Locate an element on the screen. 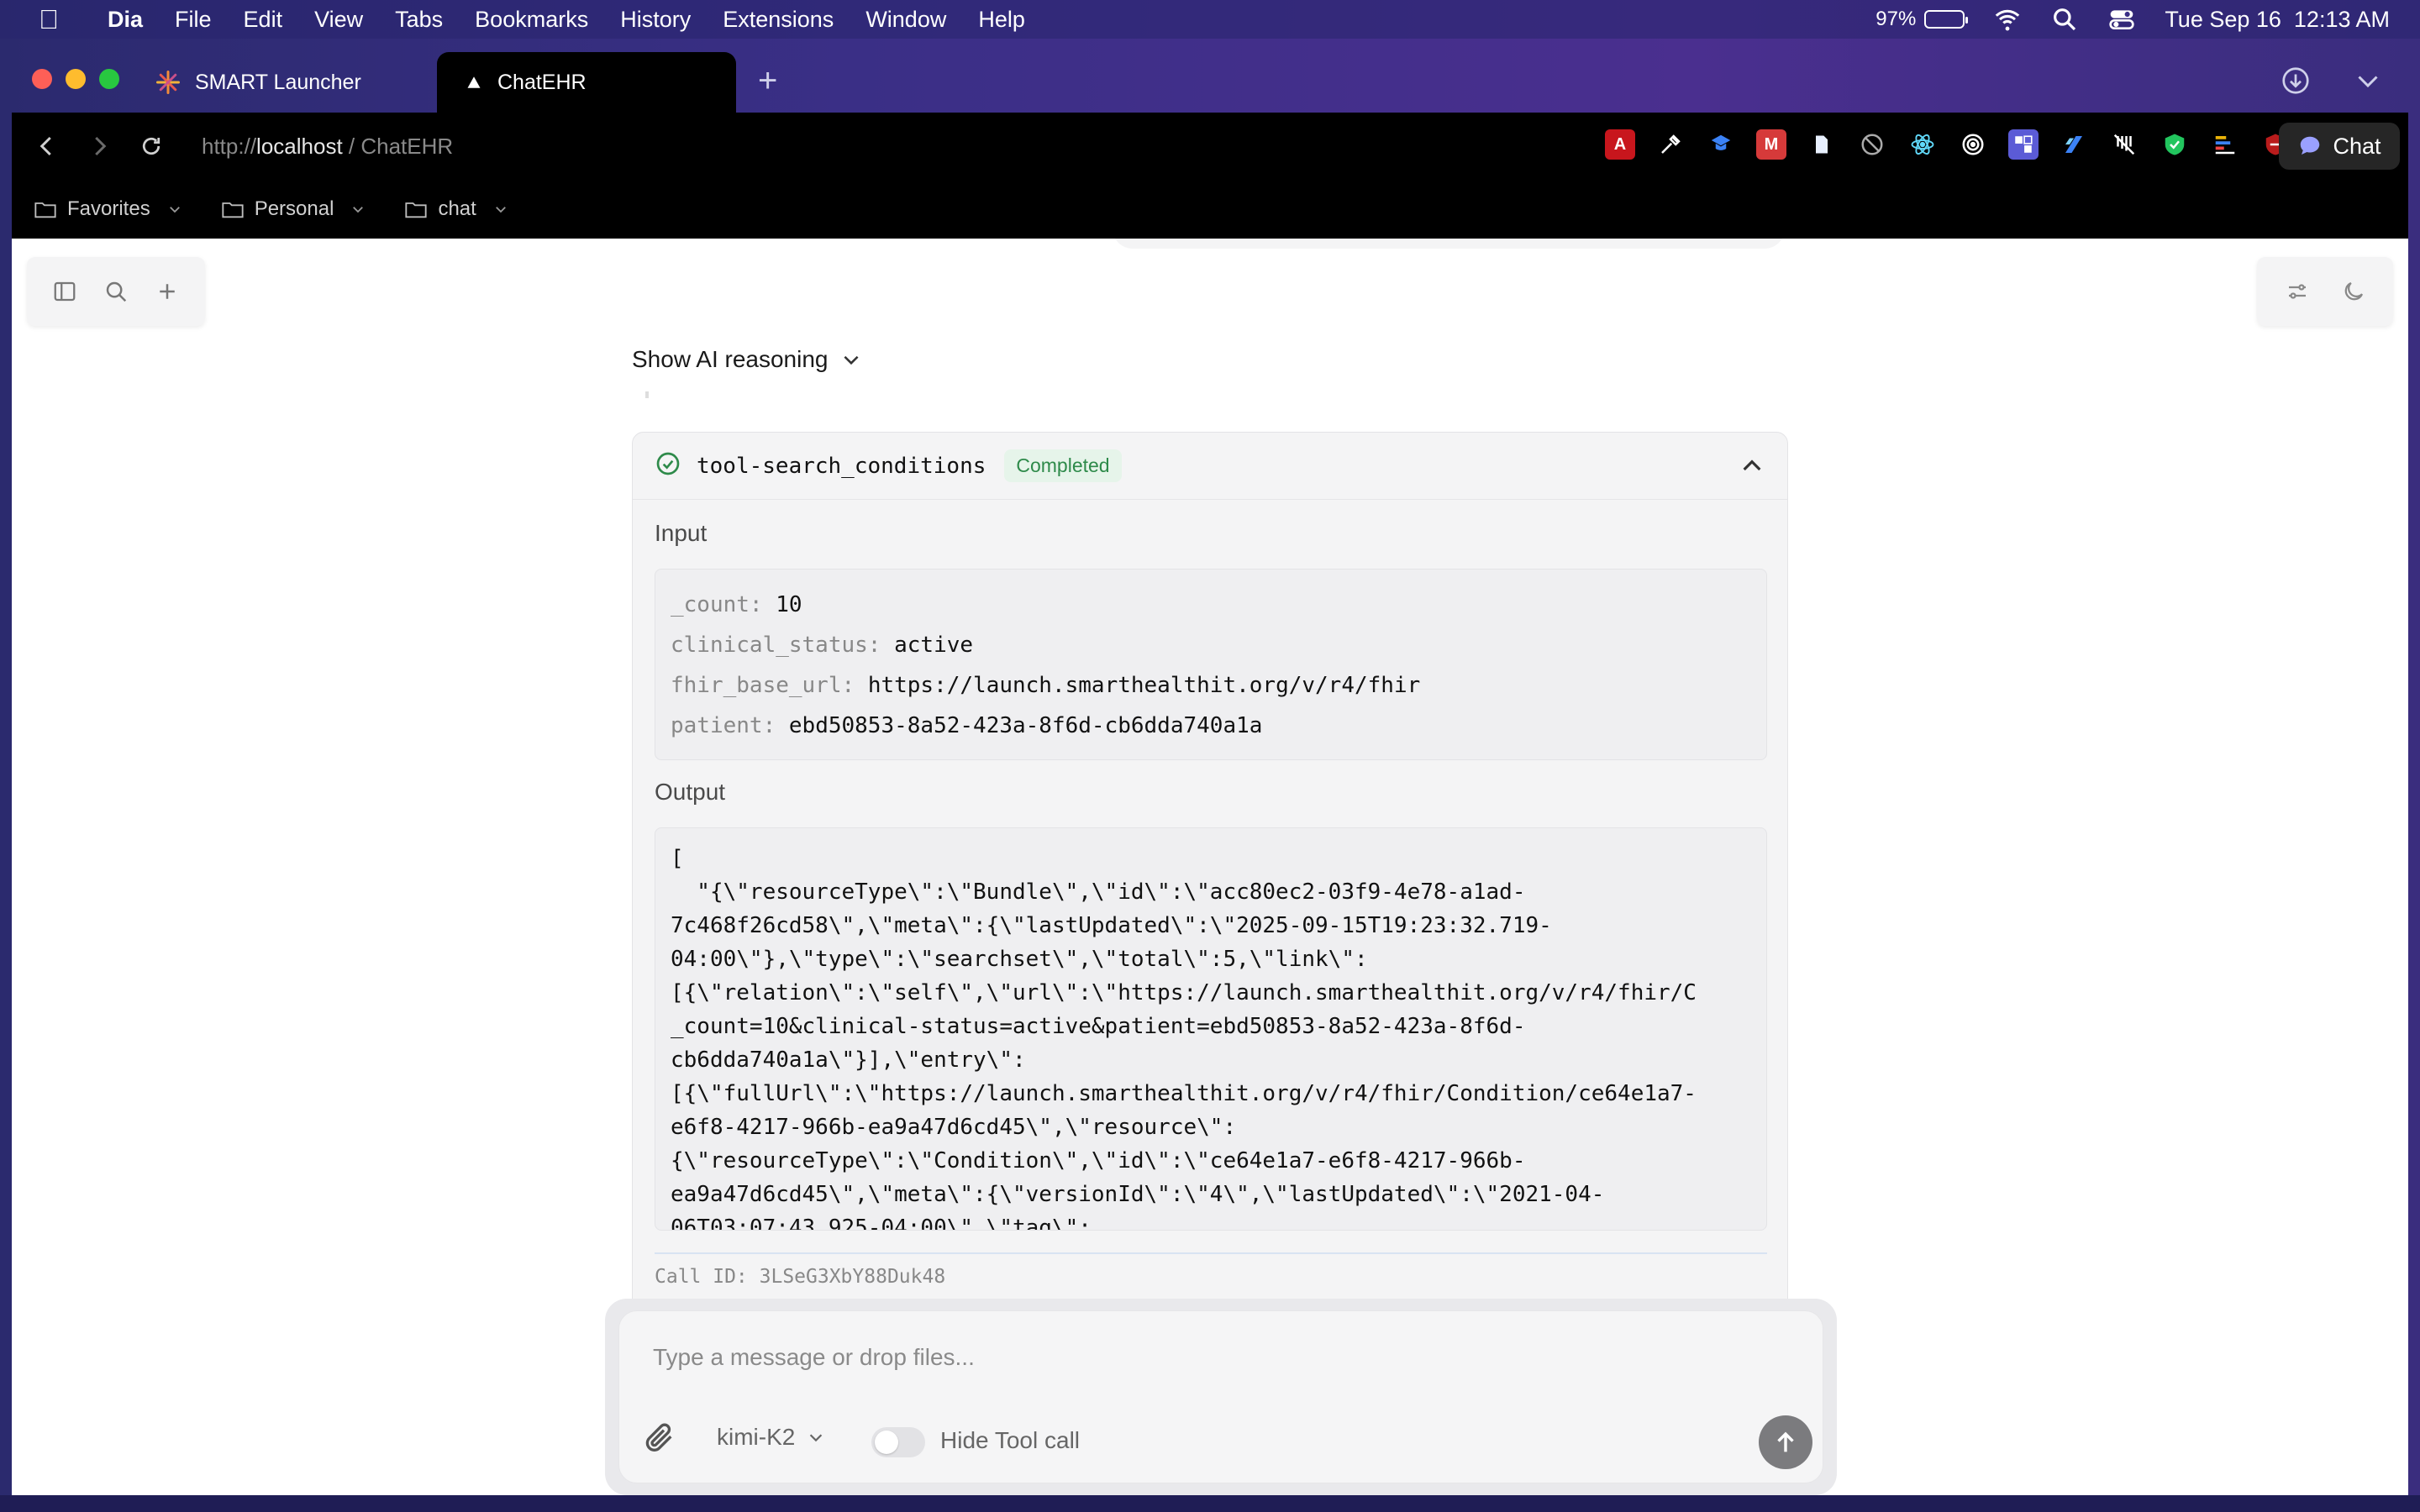 The image size is (2420, 1512). battery-icon is located at coordinates (1946, 19).